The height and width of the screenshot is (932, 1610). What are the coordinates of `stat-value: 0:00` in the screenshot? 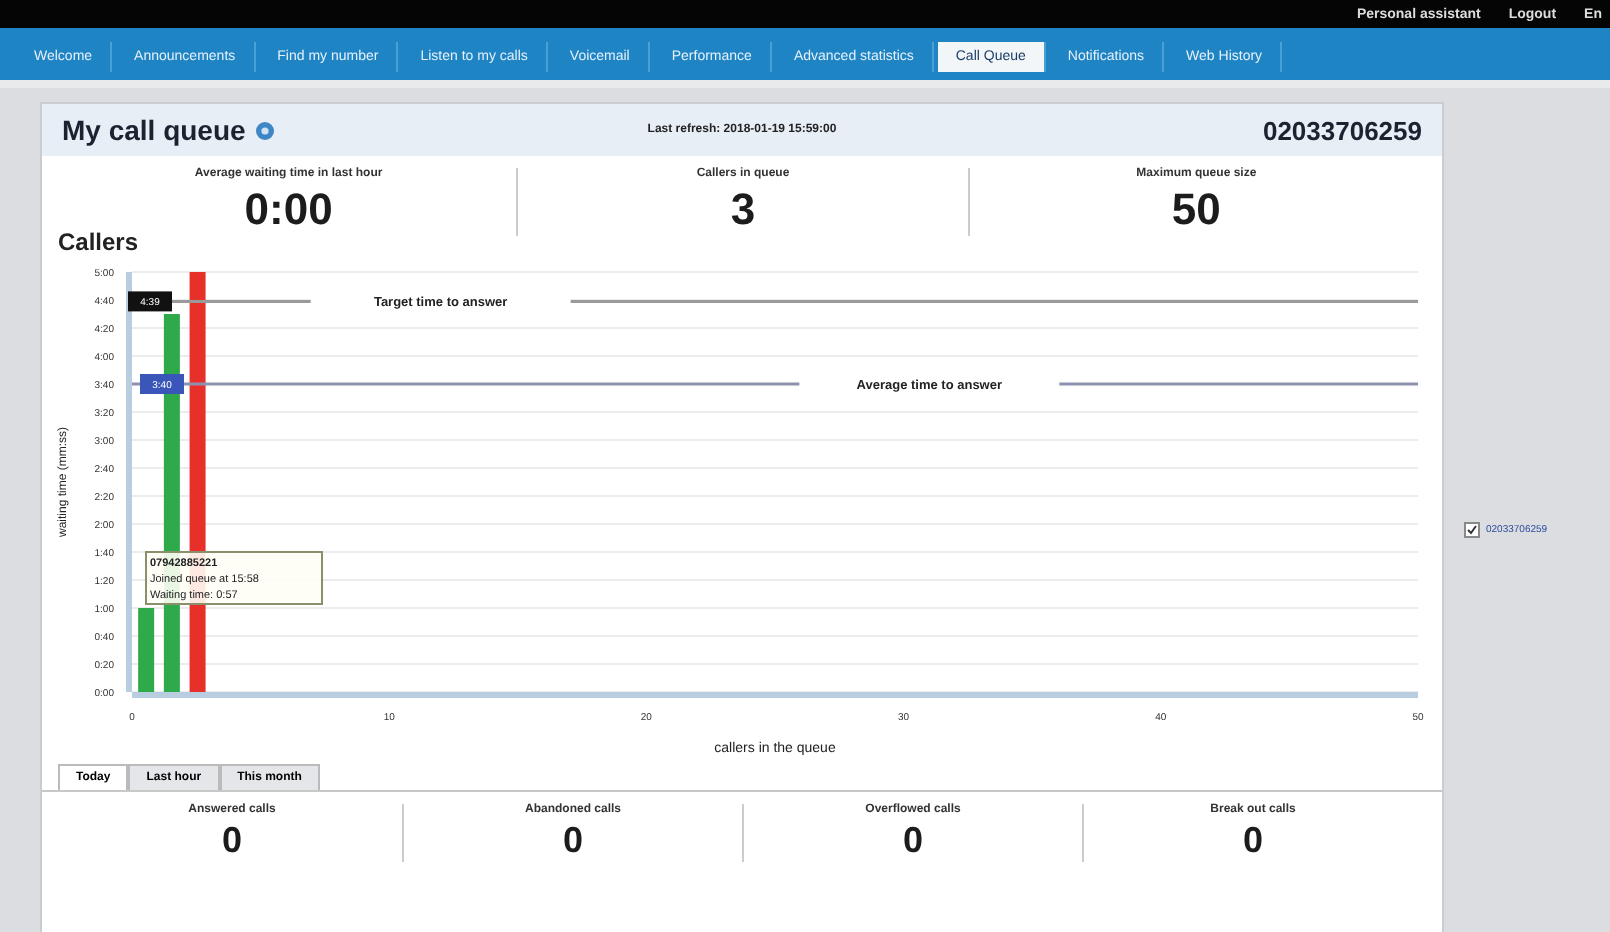 It's located at (288, 210).